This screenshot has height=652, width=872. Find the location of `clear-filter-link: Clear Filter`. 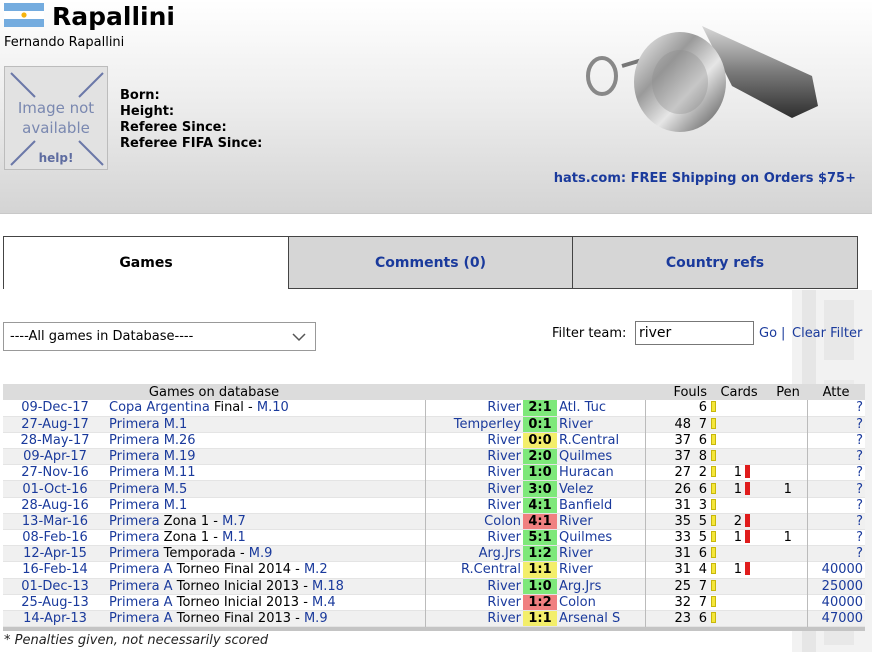

clear-filter-link: Clear Filter is located at coordinates (827, 333).